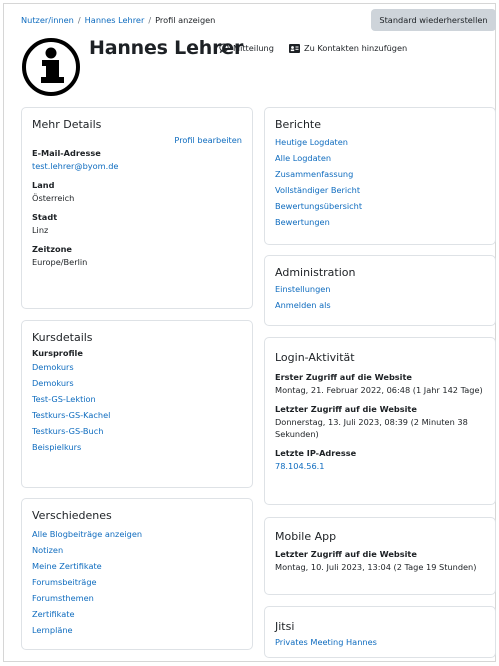  I want to click on login-activity-title: Login-Aktivität, so click(315, 357).